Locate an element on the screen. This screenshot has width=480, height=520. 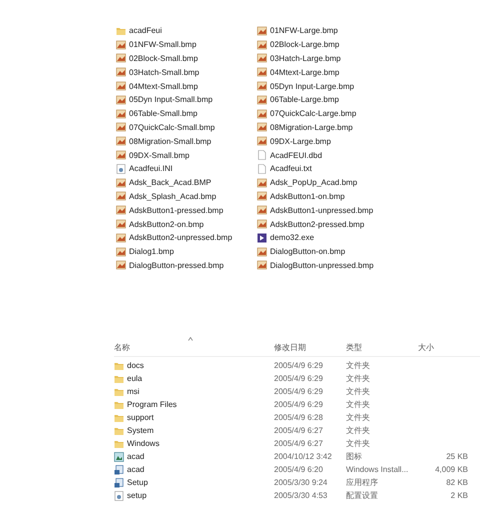
file-name: Adsk_Splash_Acad.bmp is located at coordinates (172, 196).